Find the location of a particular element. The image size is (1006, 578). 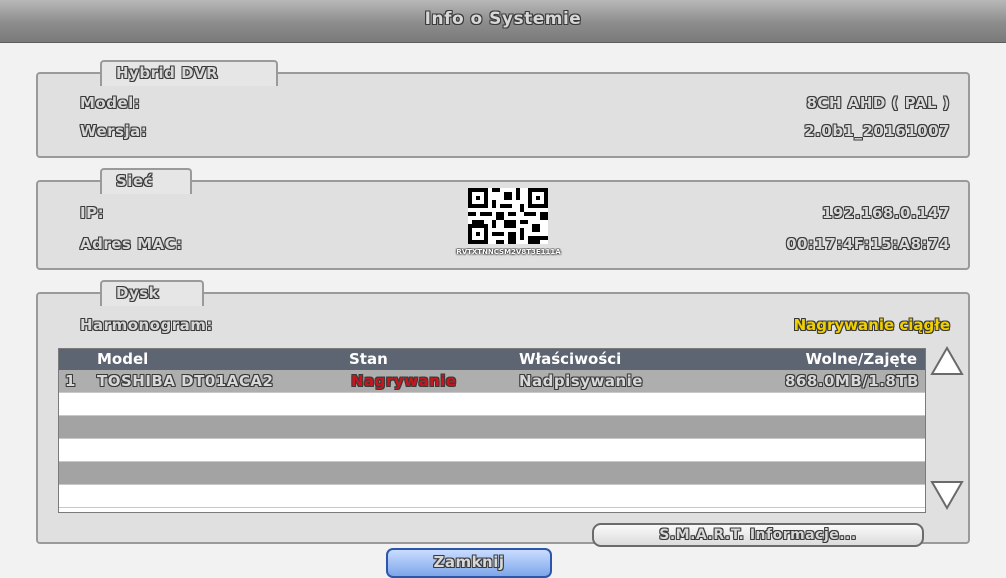

qr-caption: RVTXTNNCSM2V8T3E111A is located at coordinates (508, 252).